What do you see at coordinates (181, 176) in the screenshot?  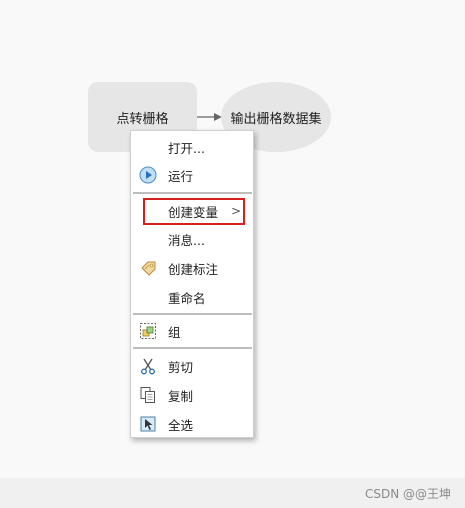 I see `menu-item-label: 运行` at bounding box center [181, 176].